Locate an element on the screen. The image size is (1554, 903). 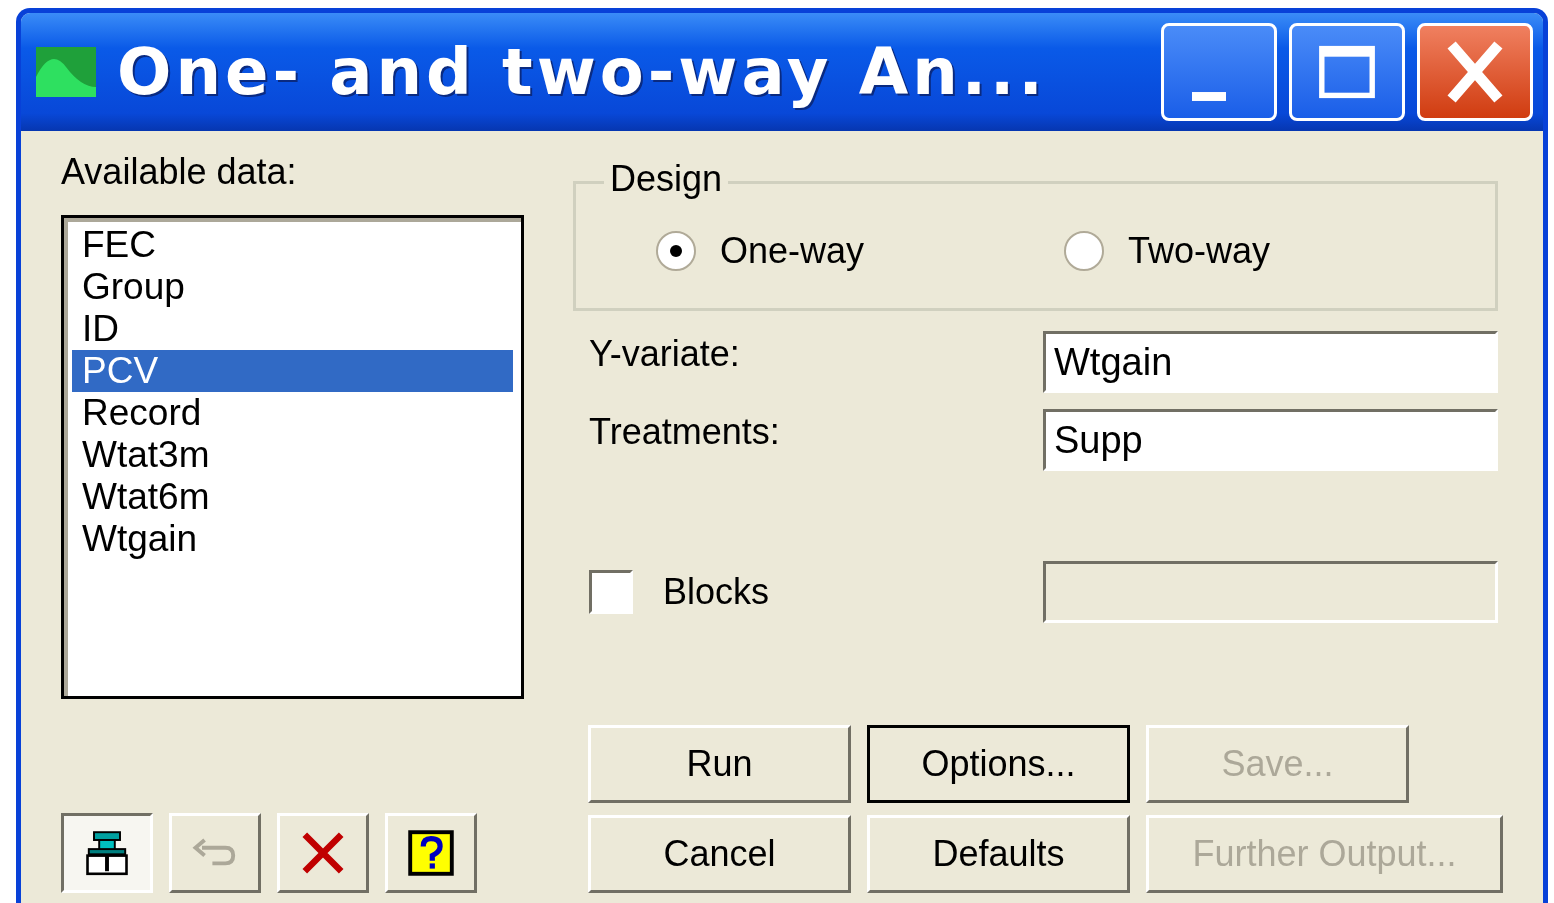
input-field is located at coordinates (1270, 592).